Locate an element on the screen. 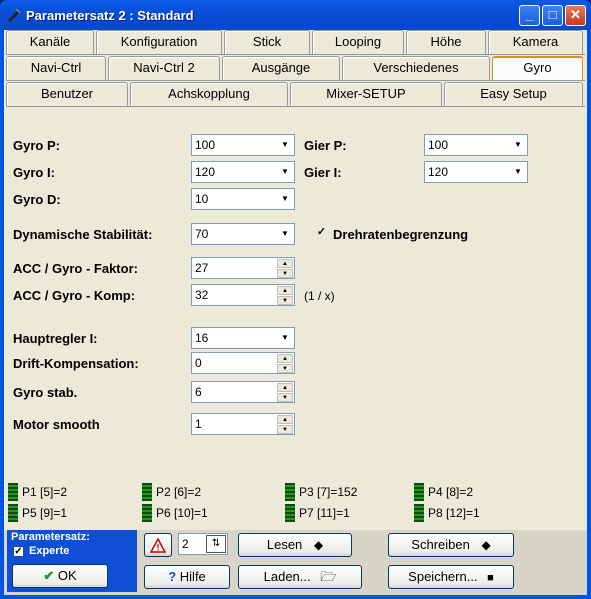 The image size is (591, 599). close-button: ✕ is located at coordinates (575, 15).